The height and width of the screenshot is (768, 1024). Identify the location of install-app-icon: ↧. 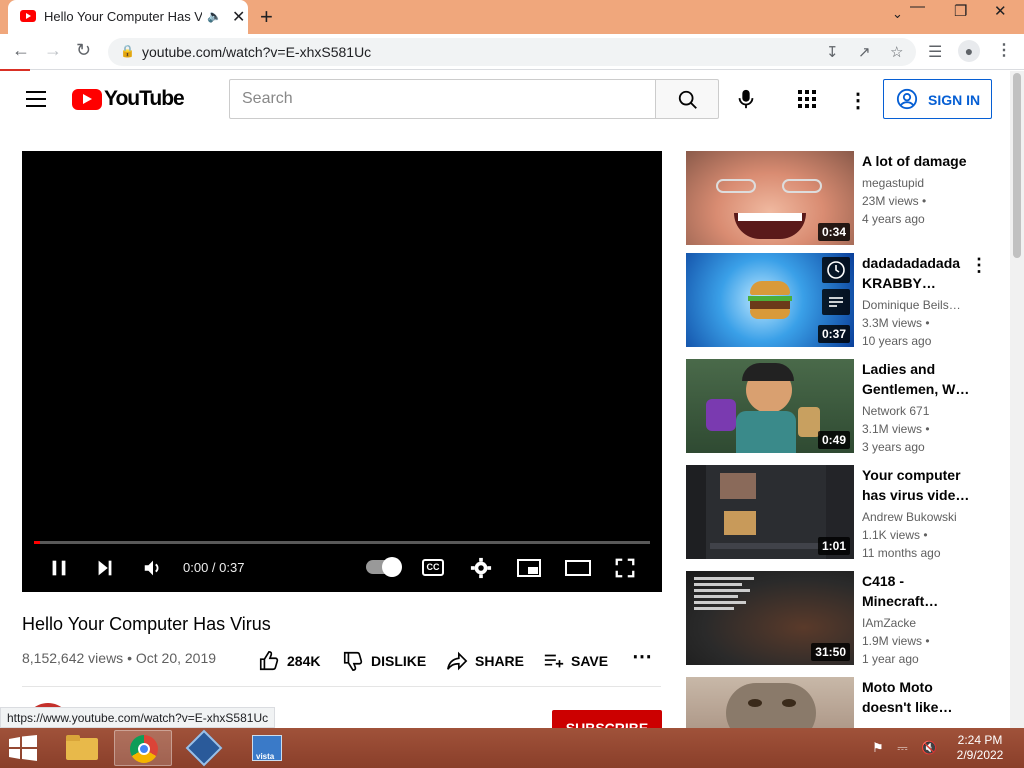
(832, 52).